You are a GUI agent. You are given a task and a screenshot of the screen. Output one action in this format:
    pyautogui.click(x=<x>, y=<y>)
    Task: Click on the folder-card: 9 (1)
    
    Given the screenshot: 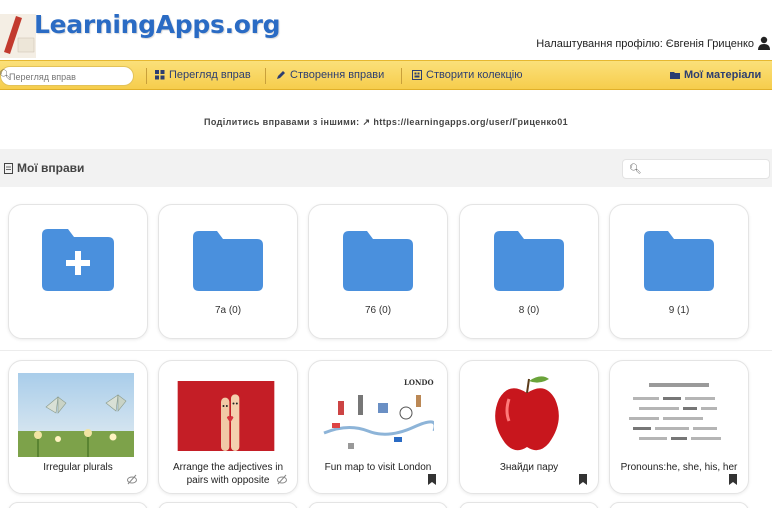 What is the action you would take?
    pyautogui.click(x=679, y=271)
    